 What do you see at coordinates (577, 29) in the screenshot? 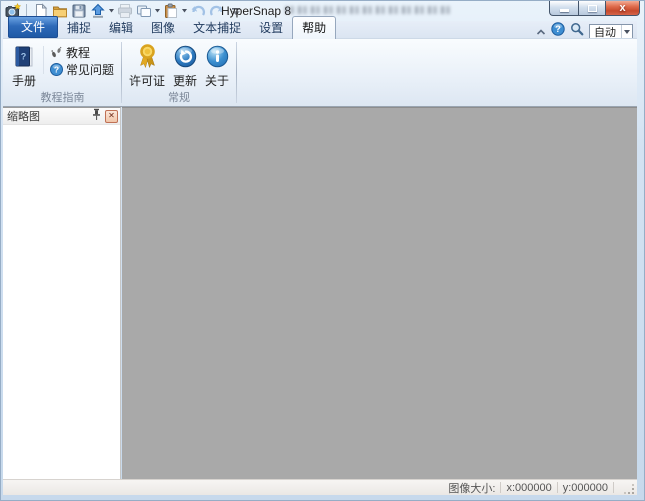
I see `magnifier-icon` at bounding box center [577, 29].